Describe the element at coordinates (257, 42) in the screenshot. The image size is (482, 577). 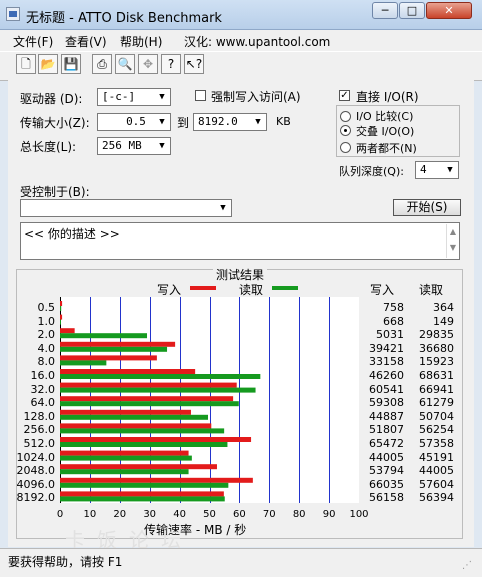
I see `menu-localization-credit: 汉化: www.upantool.com` at that location.